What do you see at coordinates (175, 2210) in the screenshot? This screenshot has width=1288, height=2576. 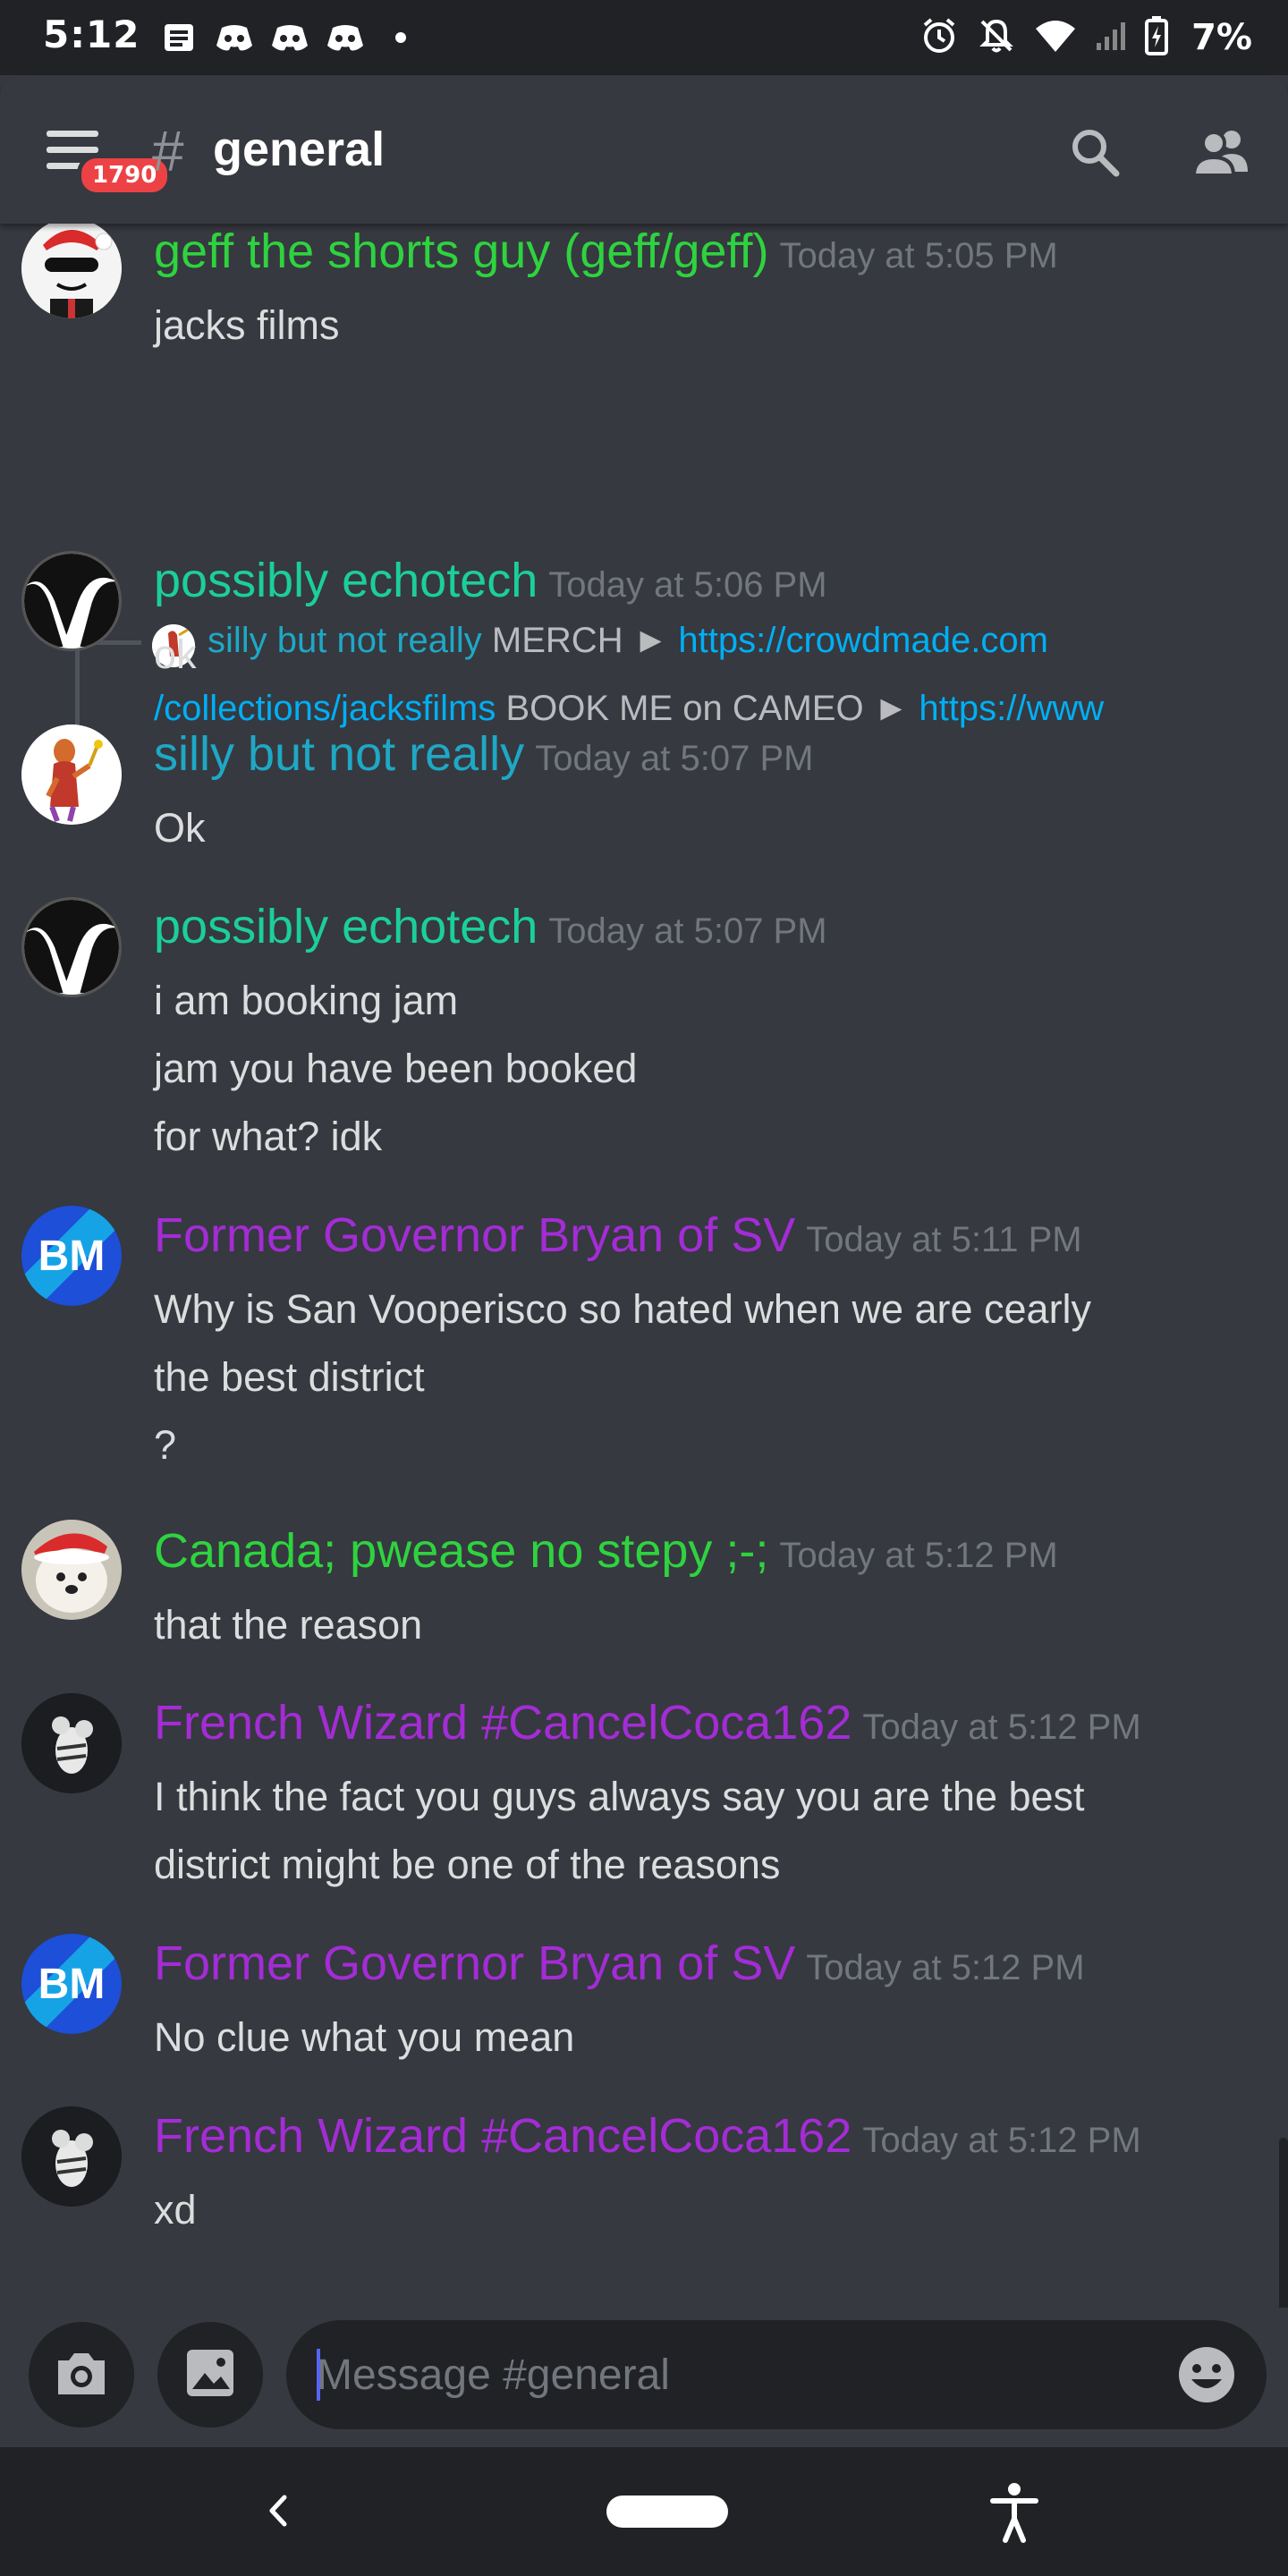 I see `message-text: xd` at bounding box center [175, 2210].